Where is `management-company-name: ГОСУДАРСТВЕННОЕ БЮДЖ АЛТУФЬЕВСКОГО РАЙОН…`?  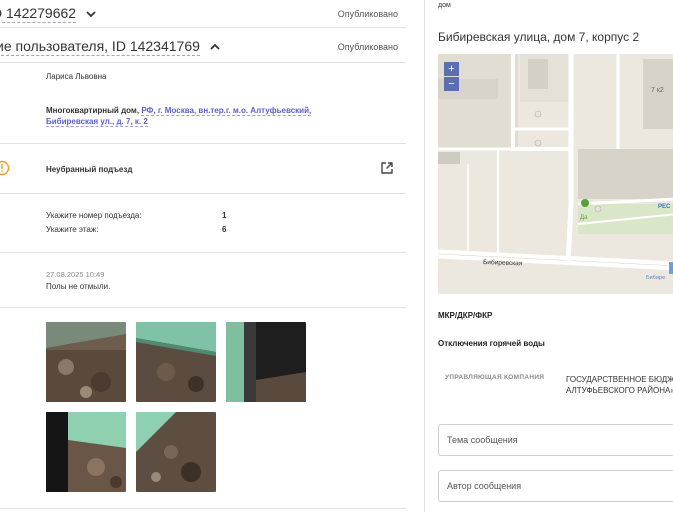 management-company-name: ГОСУДАРСТВЕННОЕ БЮДЖ АЛТУФЬЕВСКОГО РАЙОН… is located at coordinates (619, 385).